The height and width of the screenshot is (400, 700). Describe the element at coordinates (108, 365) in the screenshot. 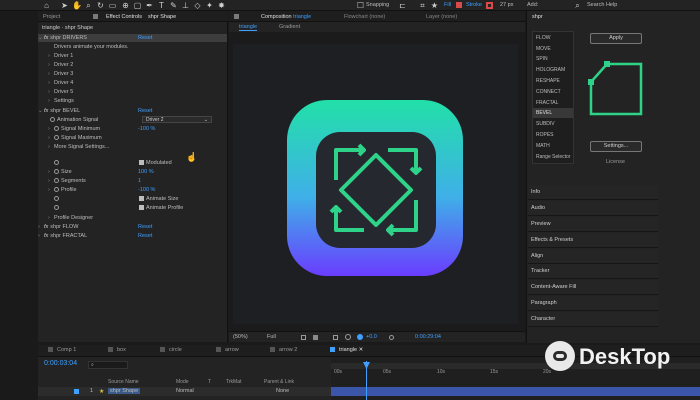

I see `timeline-search-input: ⌕` at that location.